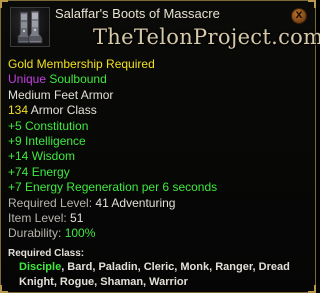 This screenshot has height=293, width=320. I want to click on tag-soulbound: Soulbound, so click(78, 79).